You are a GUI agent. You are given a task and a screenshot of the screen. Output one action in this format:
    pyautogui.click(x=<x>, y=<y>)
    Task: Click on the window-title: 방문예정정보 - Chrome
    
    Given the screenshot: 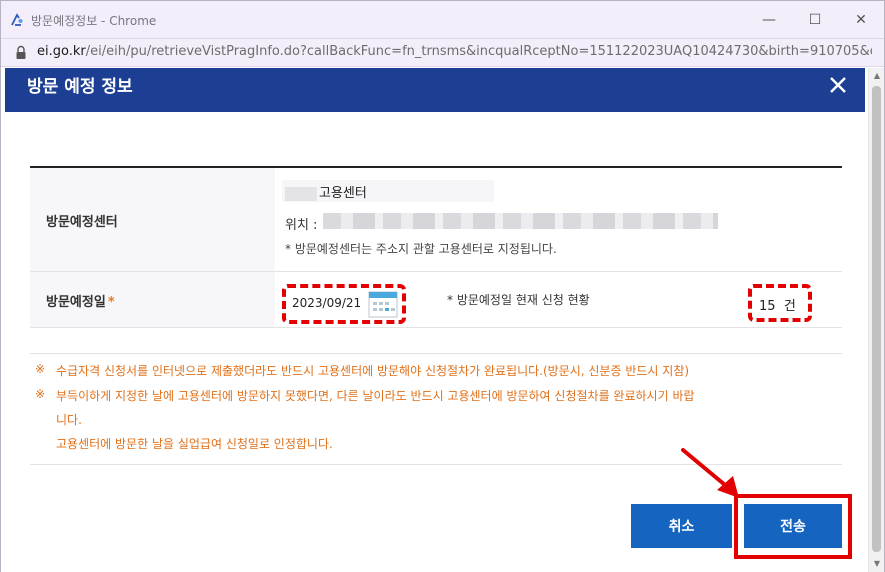 What is the action you would take?
    pyautogui.click(x=94, y=21)
    